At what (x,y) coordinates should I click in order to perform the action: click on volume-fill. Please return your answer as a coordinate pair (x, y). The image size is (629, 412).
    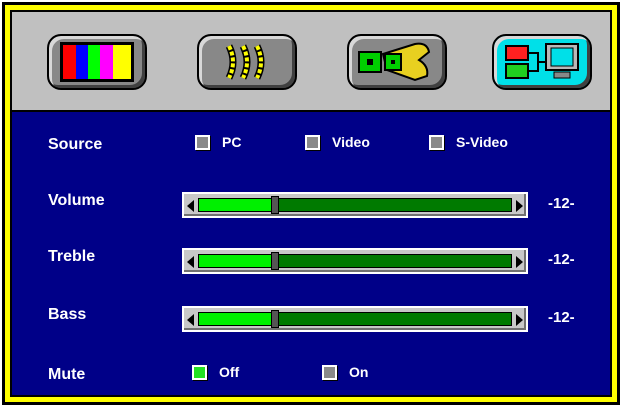
    Looking at the image, I should click on (236, 205).